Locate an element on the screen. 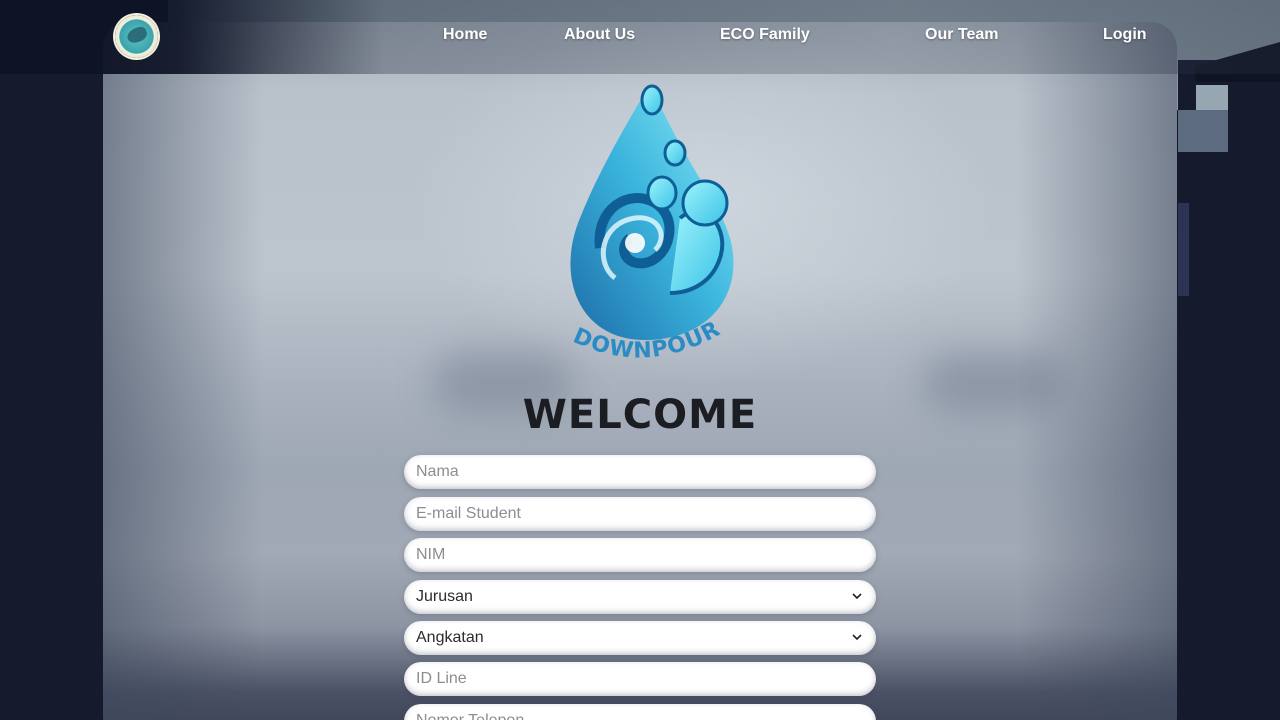  nav-our-team: Our Team is located at coordinates (962, 35).